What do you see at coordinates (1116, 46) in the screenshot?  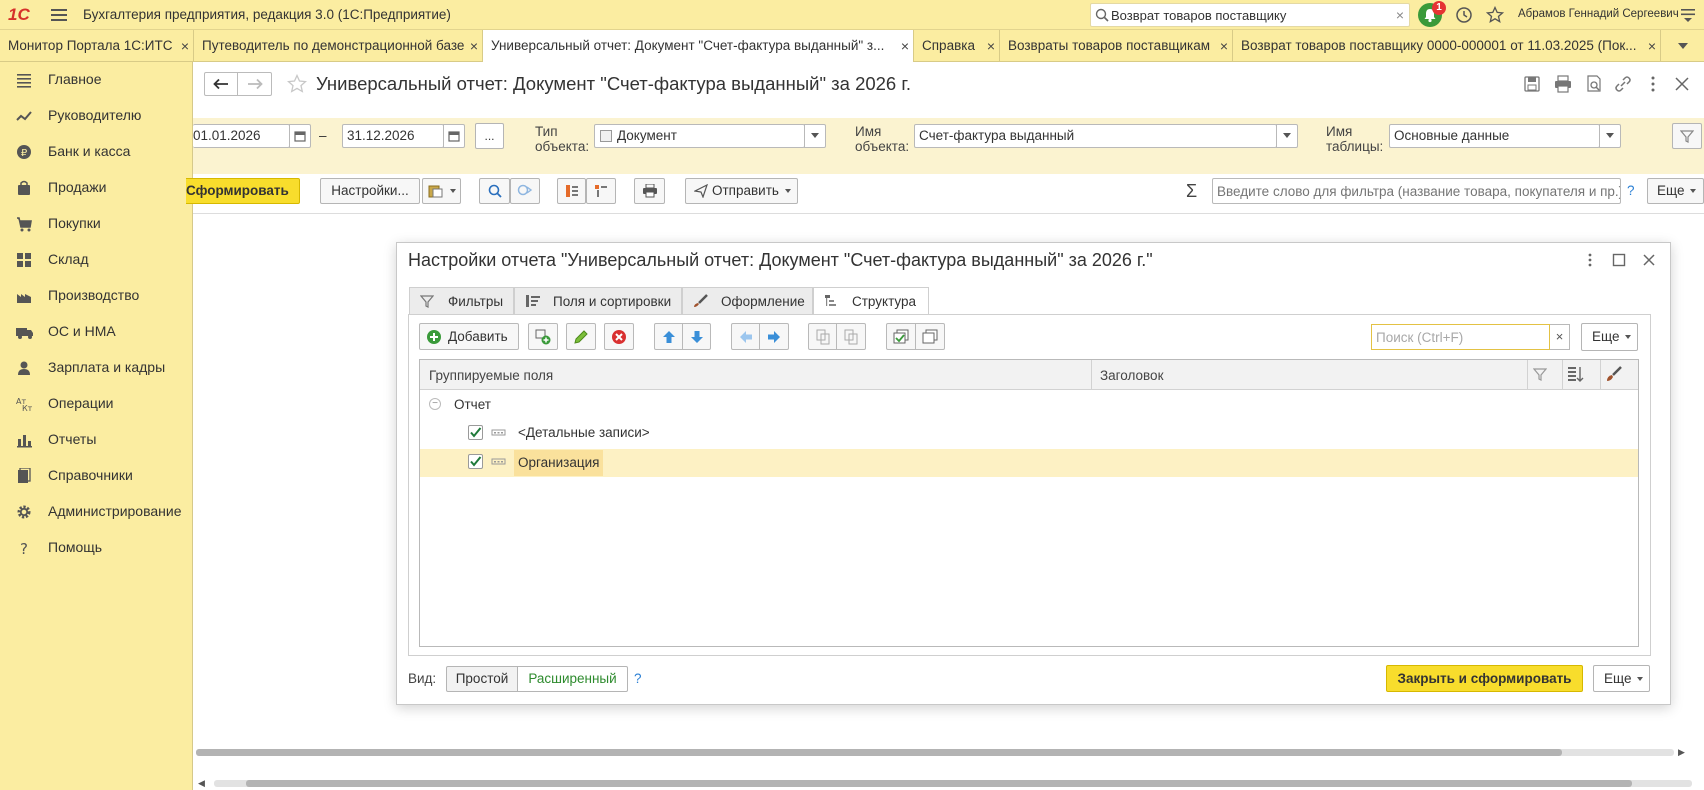 I see `tab-supplier-returns: Возвраты товаров поставщикам ×` at bounding box center [1116, 46].